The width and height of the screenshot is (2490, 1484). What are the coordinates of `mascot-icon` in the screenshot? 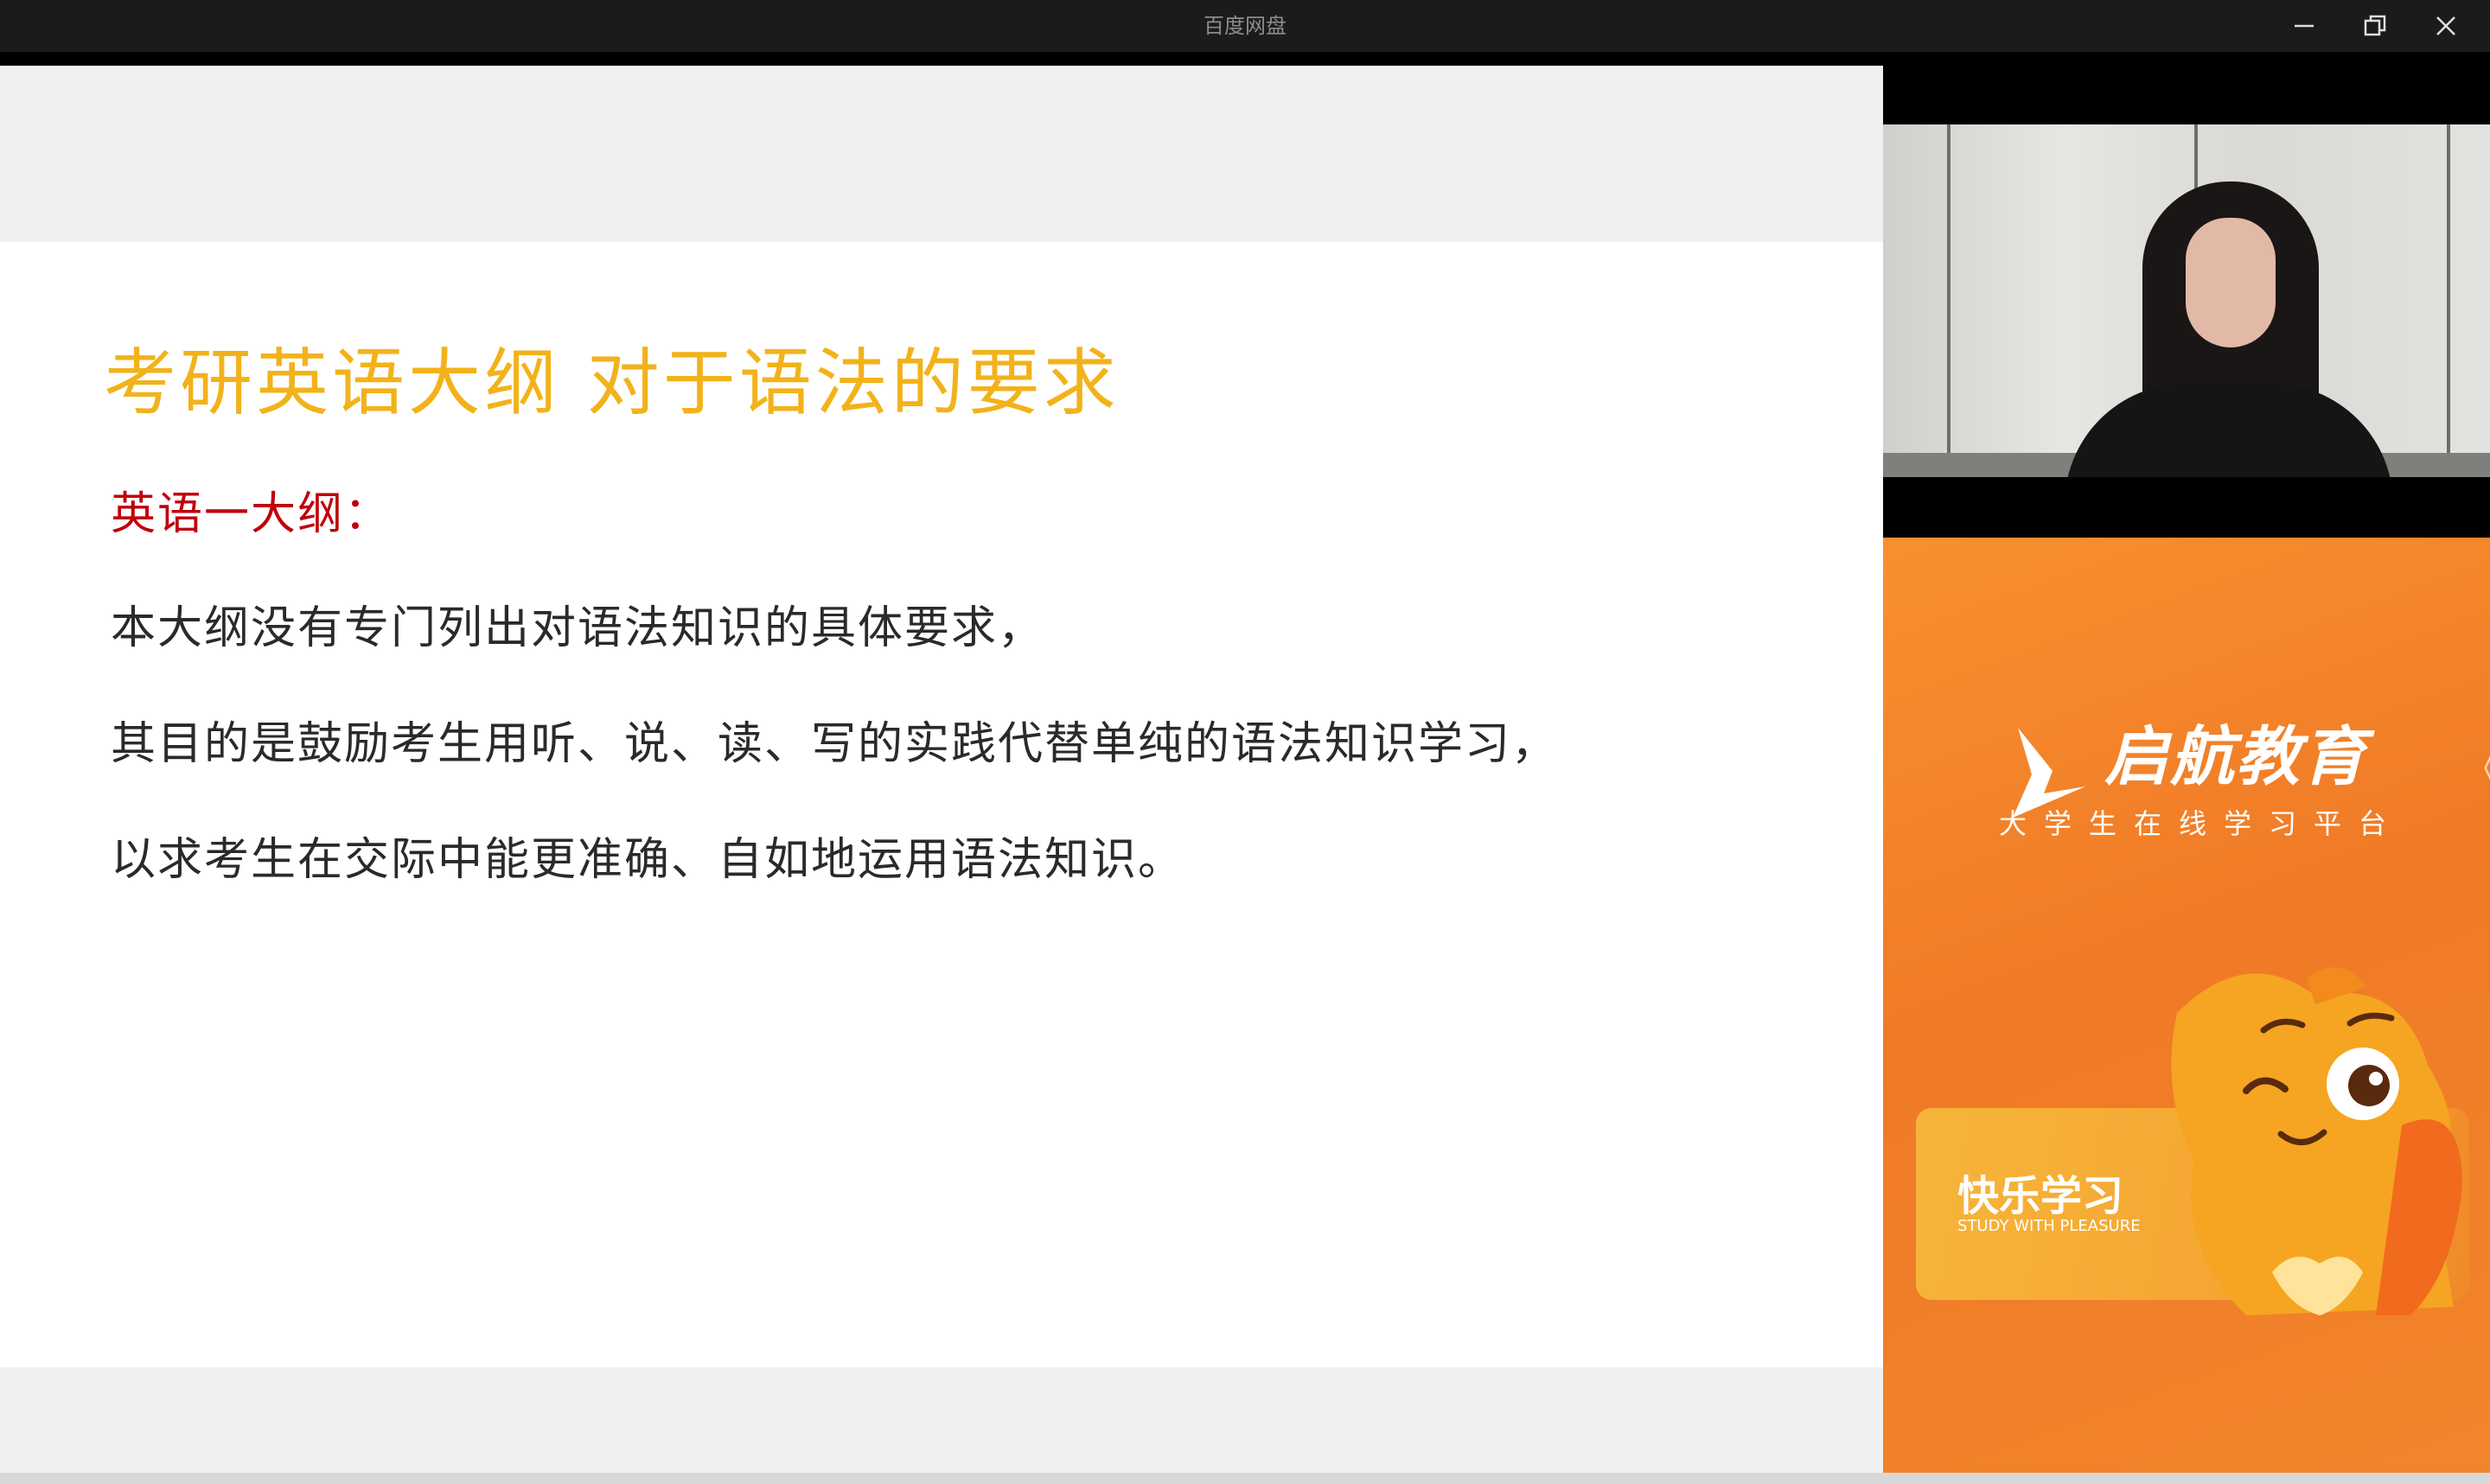 It's located at (2316, 1141).